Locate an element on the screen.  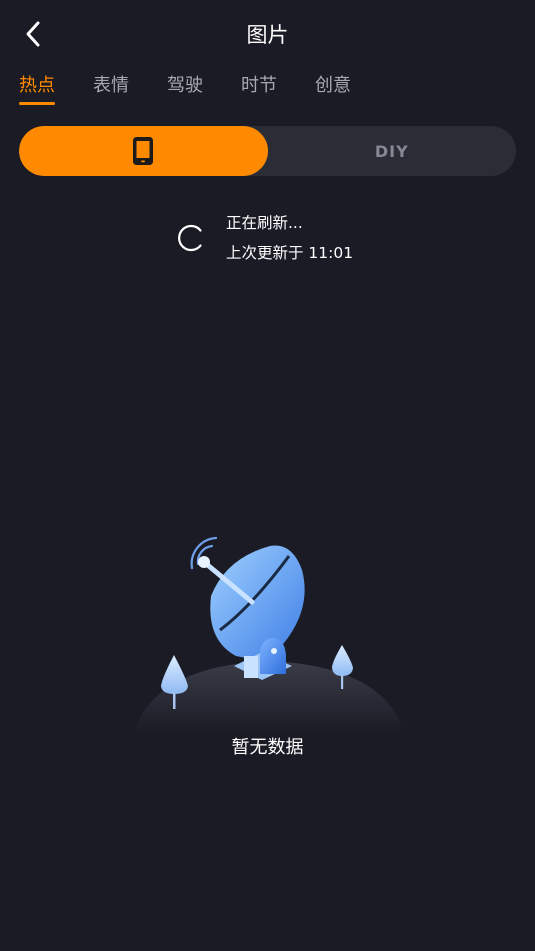
last-updated-time: 上次更新于 11:01 is located at coordinates (290, 253).